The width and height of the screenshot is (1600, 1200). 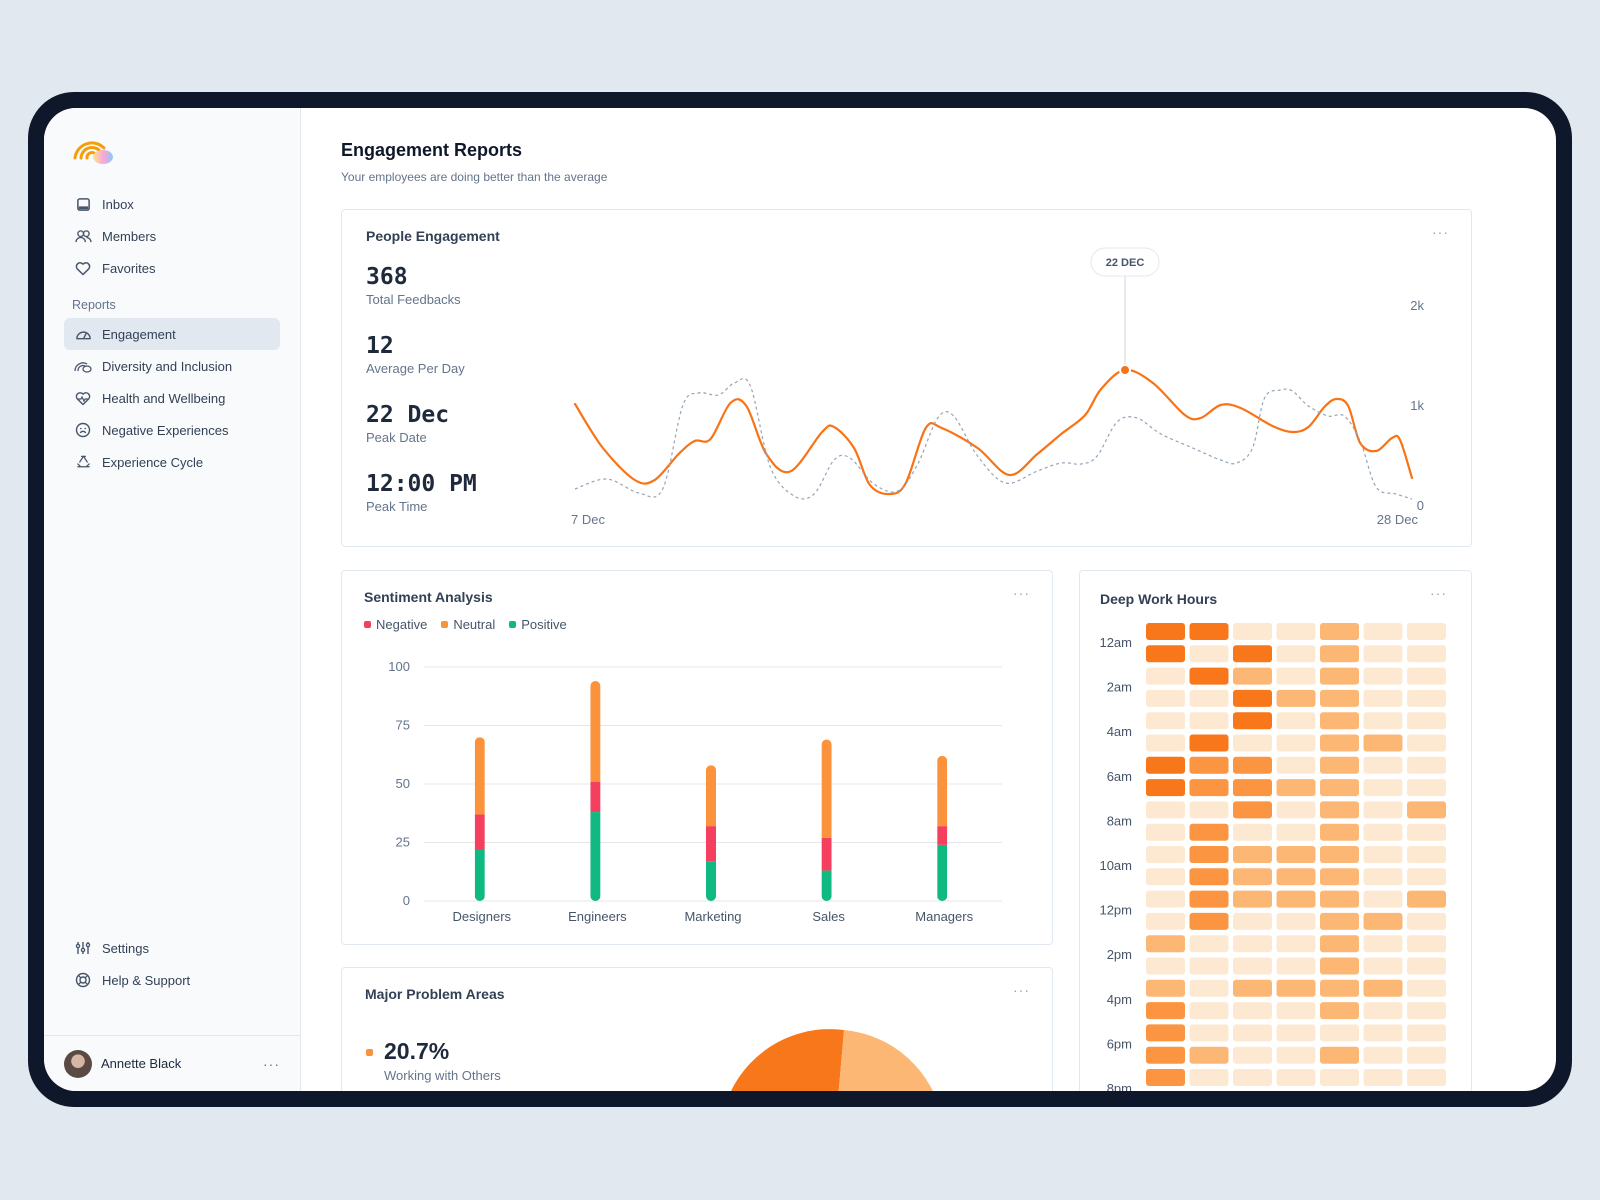 I want to click on user-profile: Annette Black ···, so click(x=172, y=1063).